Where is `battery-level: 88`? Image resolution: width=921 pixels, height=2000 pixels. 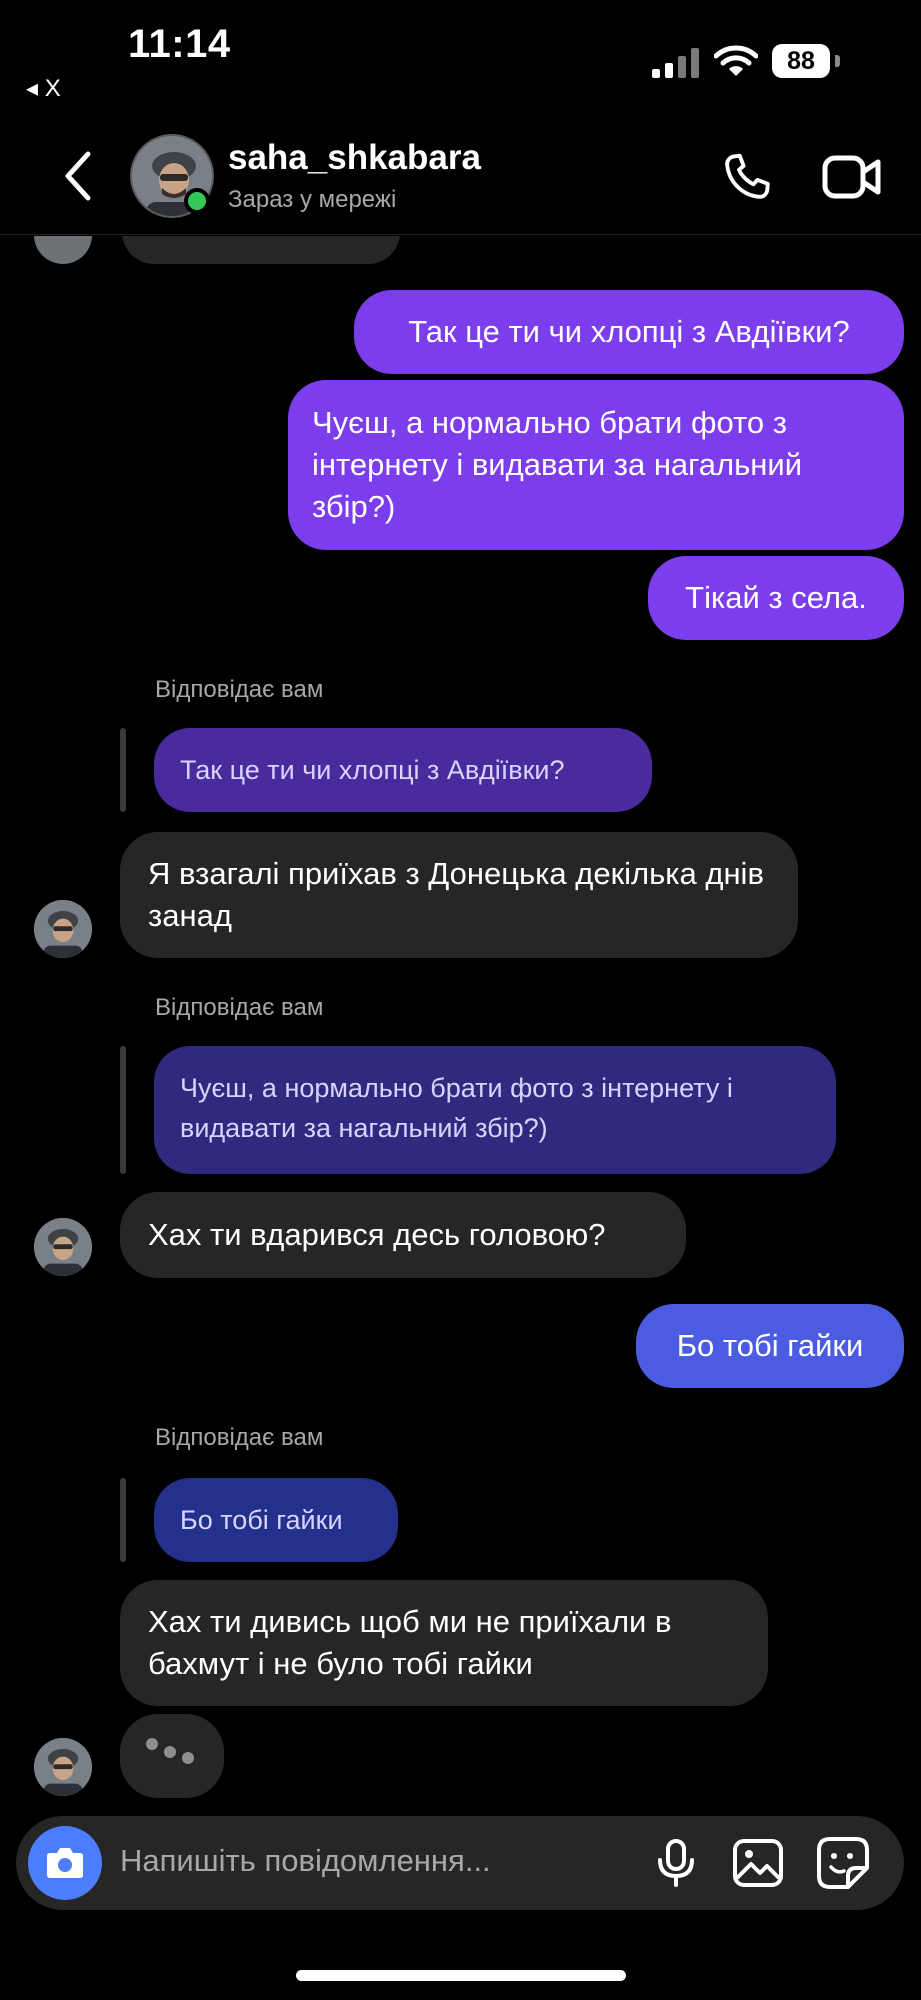
battery-level: 88 is located at coordinates (801, 61).